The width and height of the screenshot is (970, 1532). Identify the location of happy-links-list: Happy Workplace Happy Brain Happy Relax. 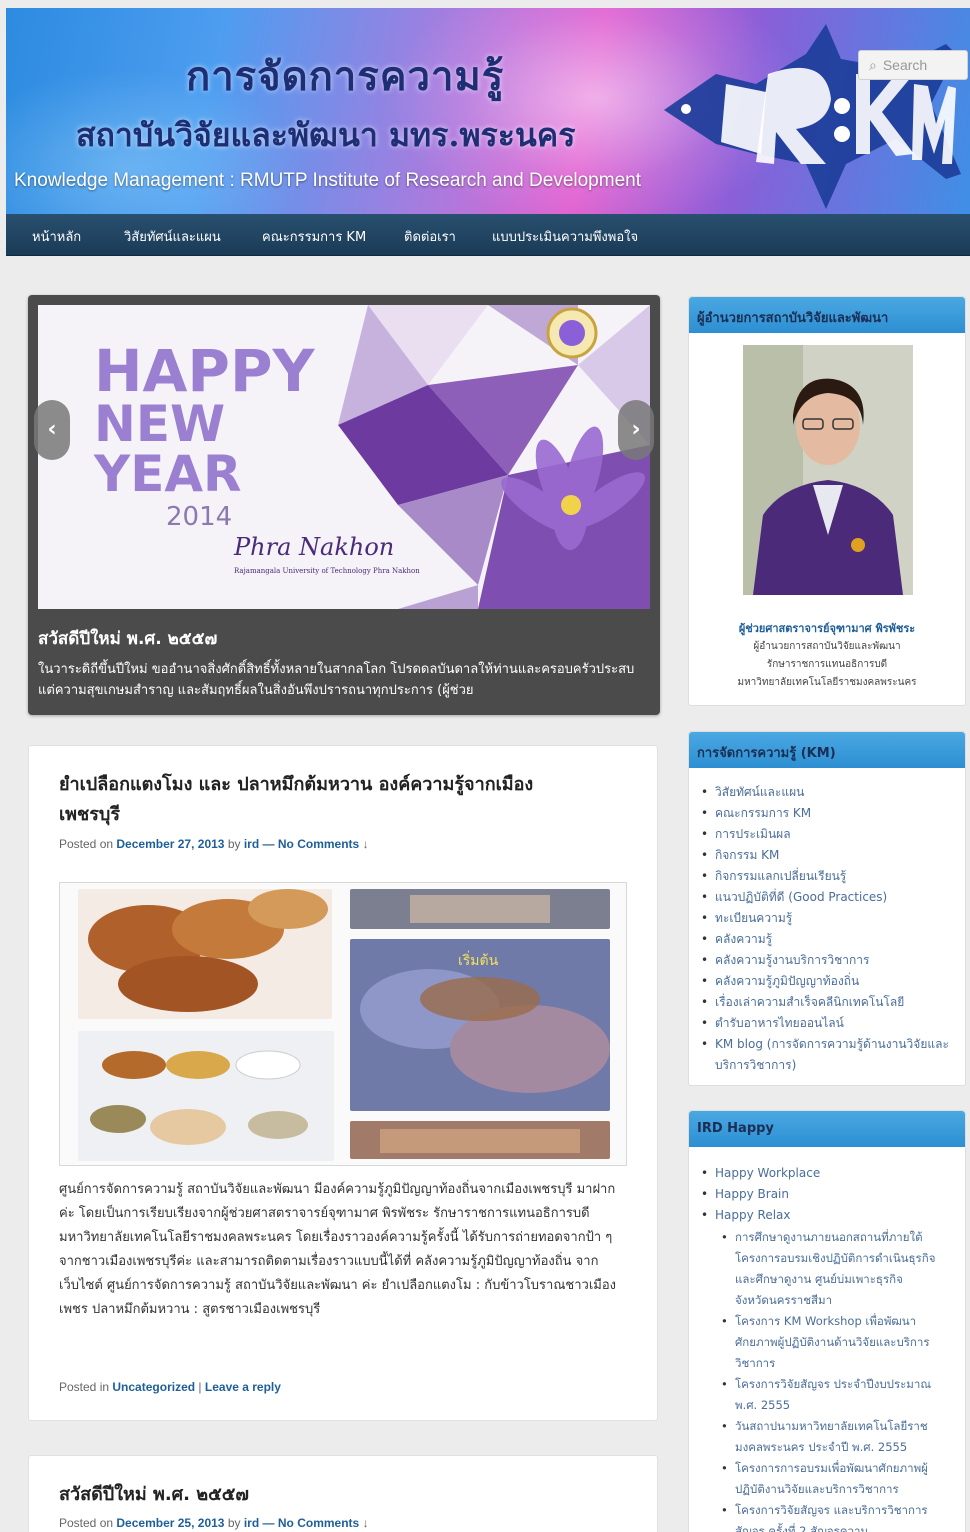
(760, 1194).